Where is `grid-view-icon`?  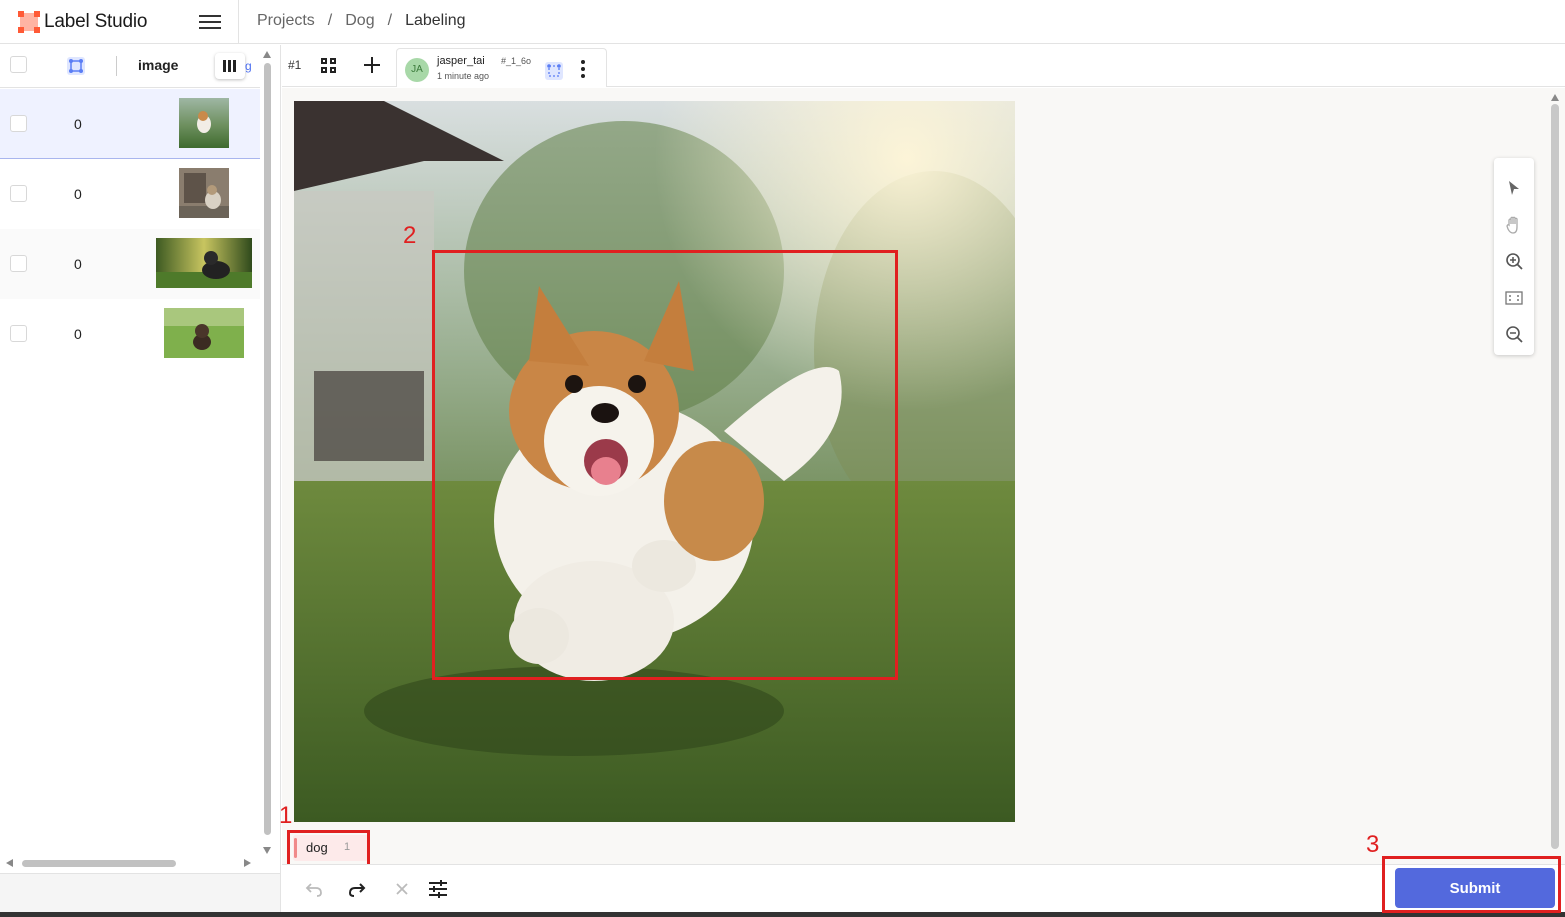
grid-view-icon is located at coordinates (329, 66).